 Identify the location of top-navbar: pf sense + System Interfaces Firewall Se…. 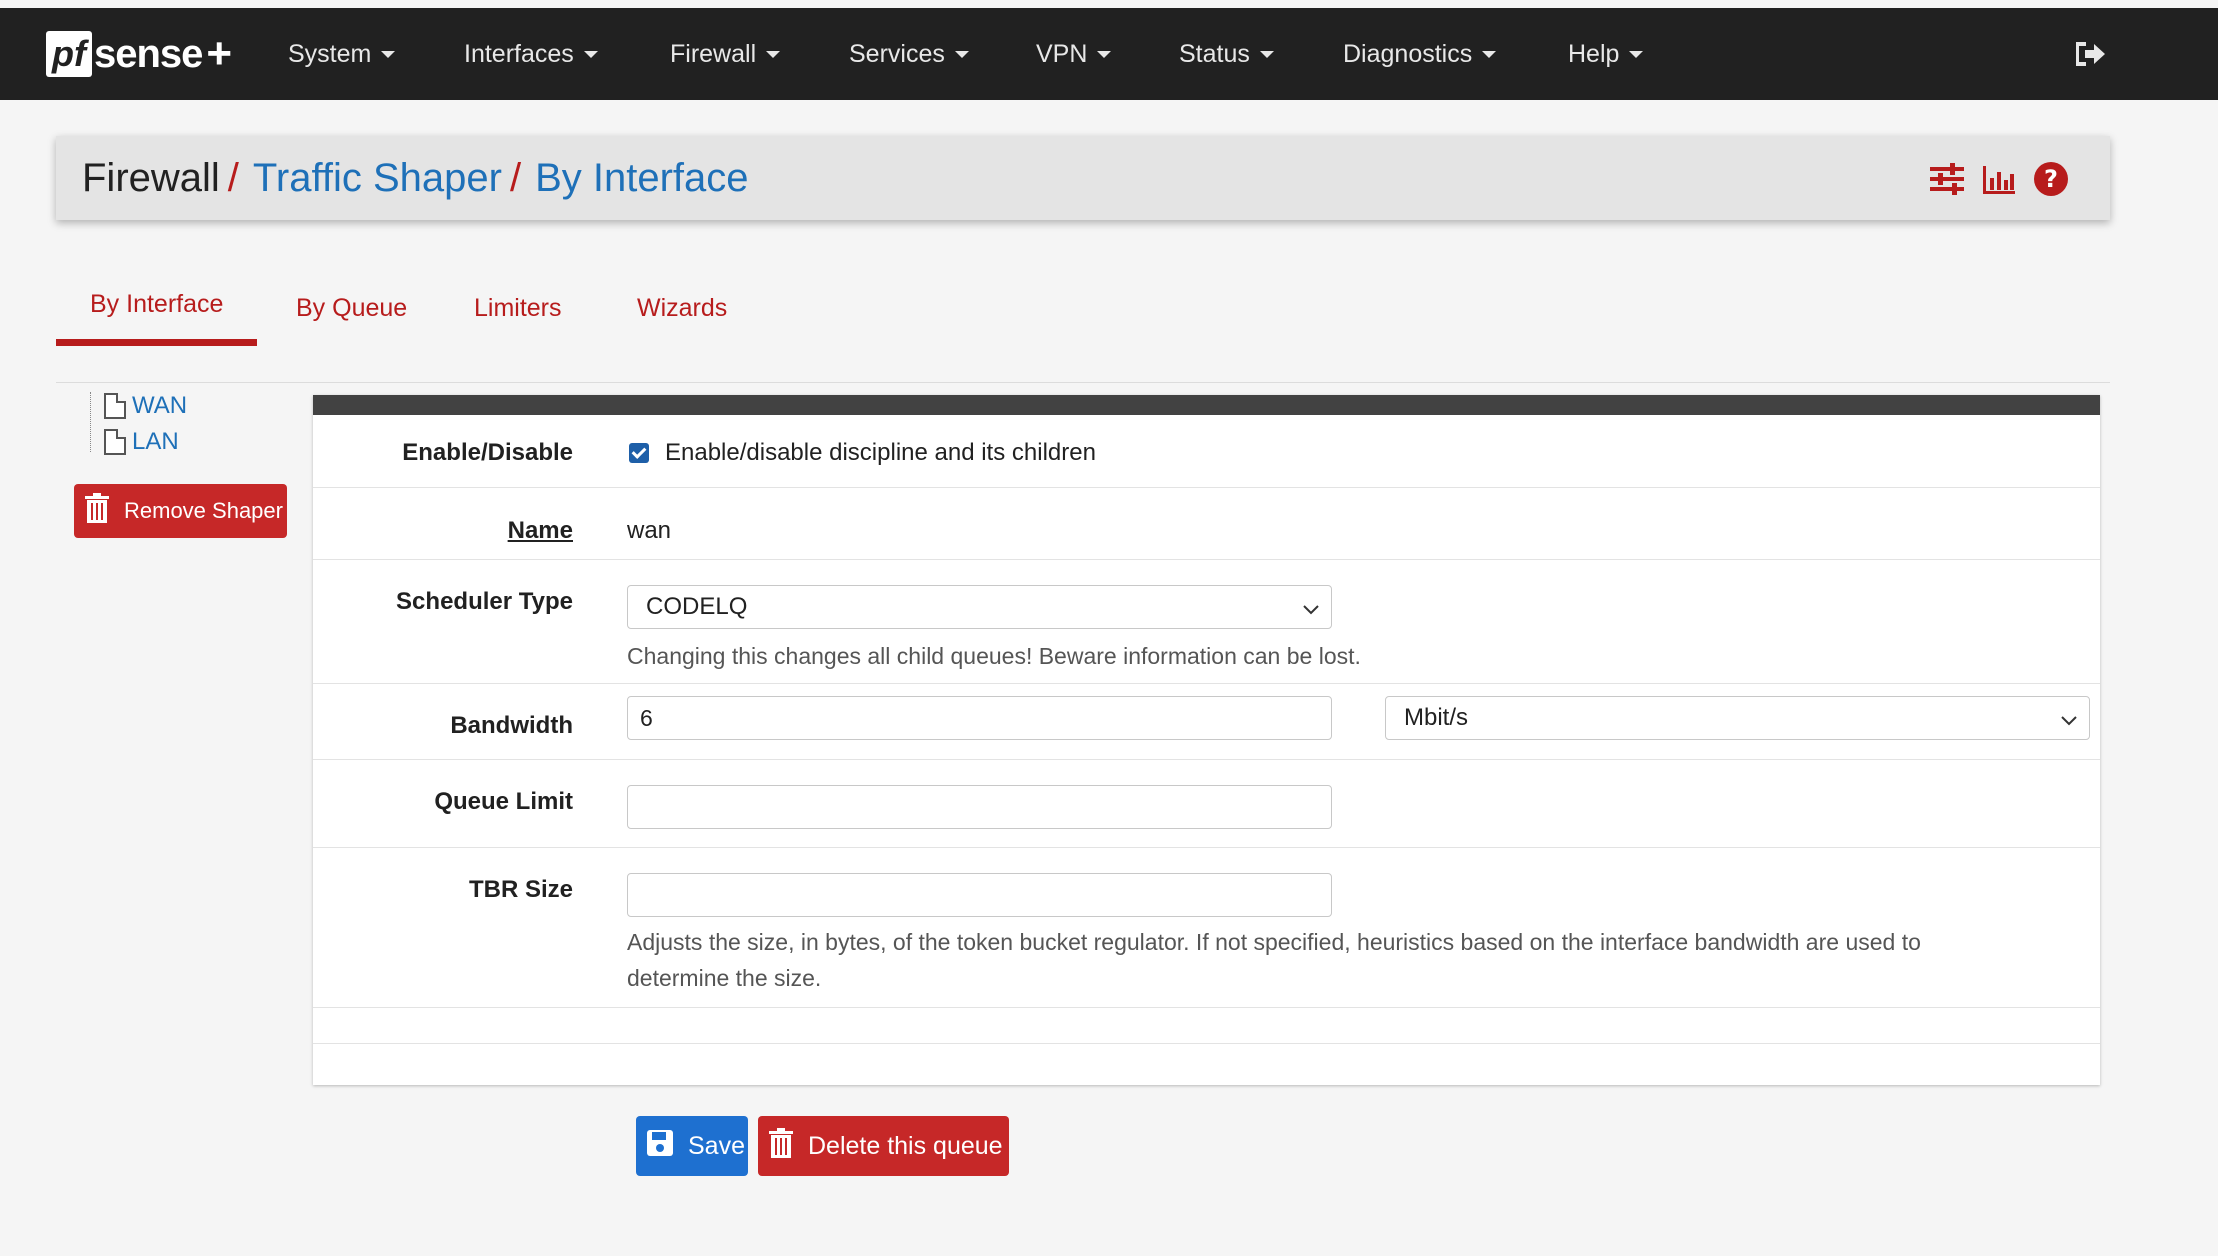
(1109, 54).